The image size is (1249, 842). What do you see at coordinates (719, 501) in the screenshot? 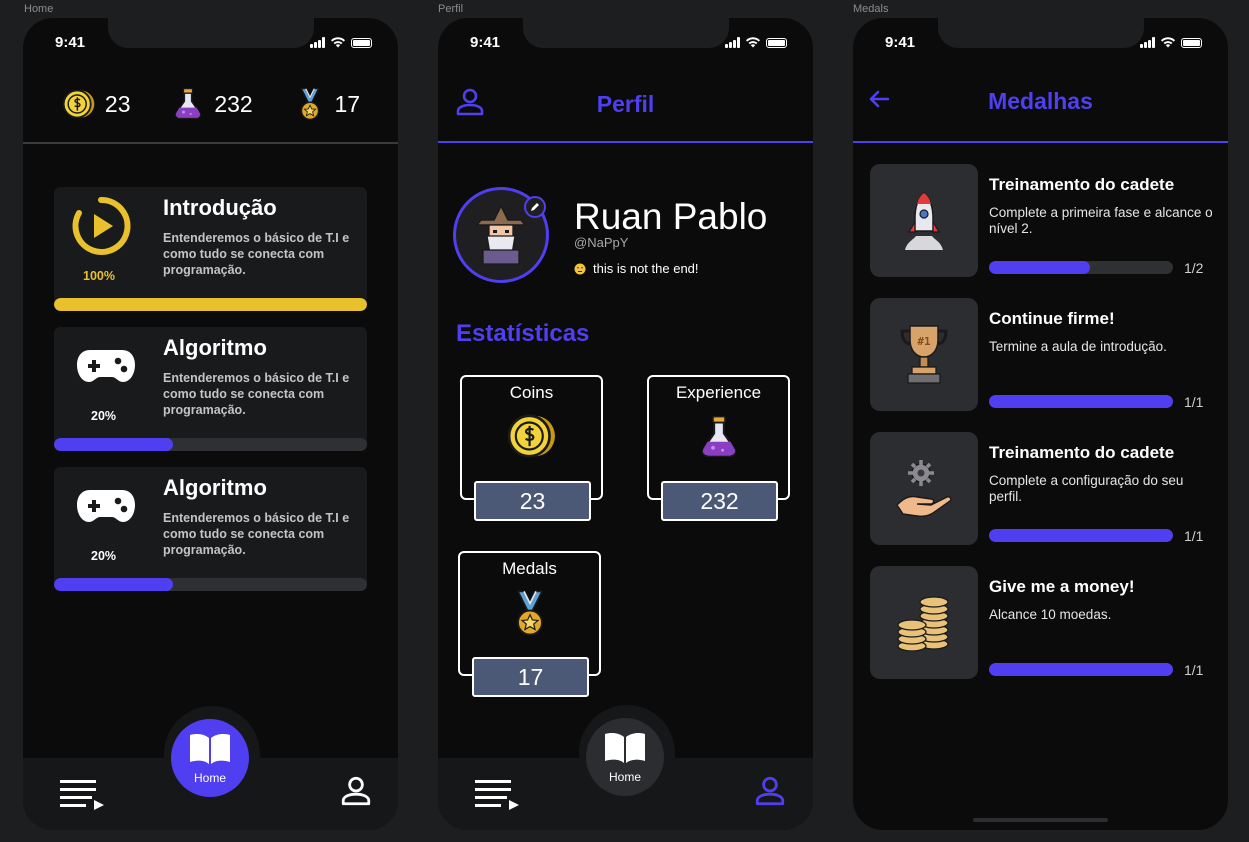
I see `experience-value-box: 232` at bounding box center [719, 501].